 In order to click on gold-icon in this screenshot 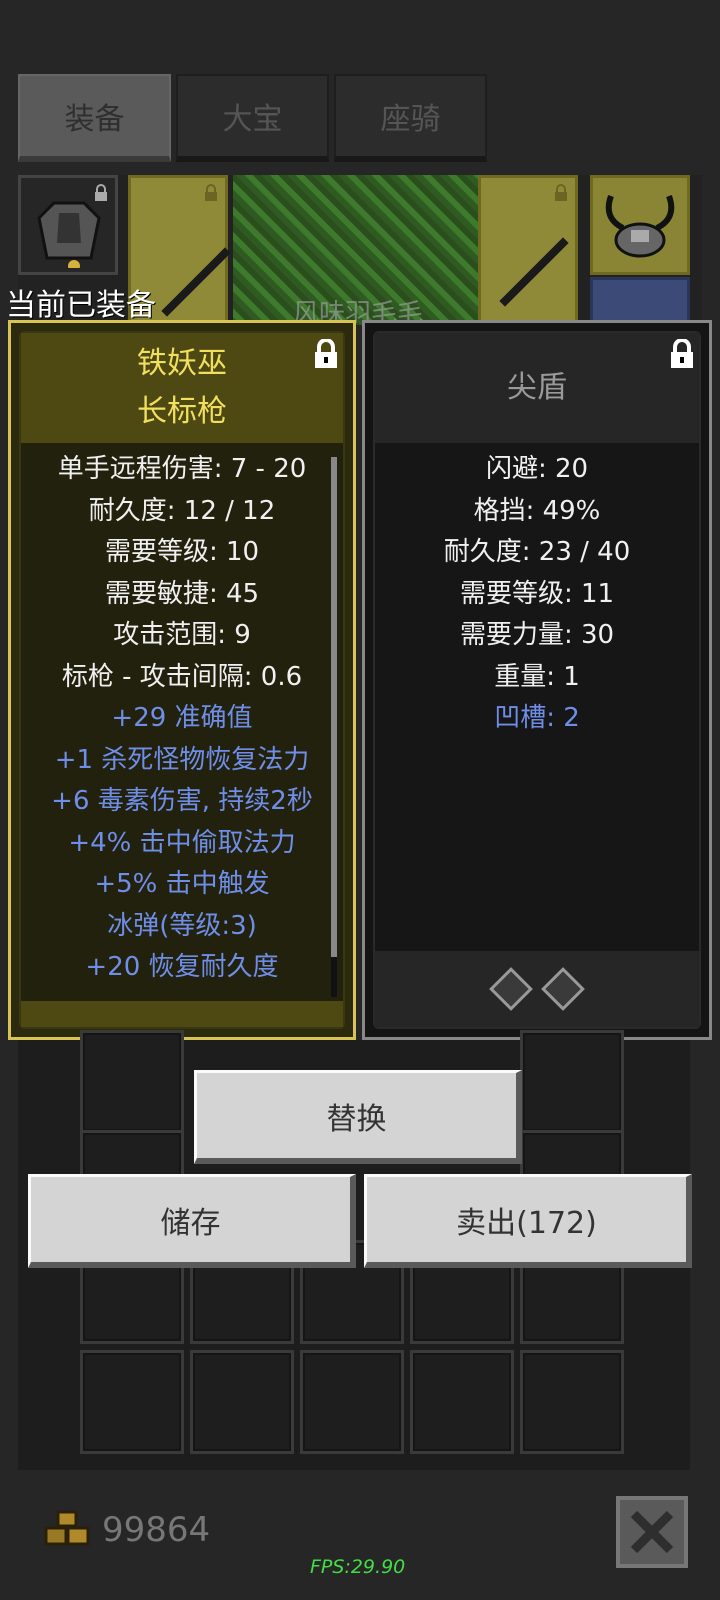, I will do `click(67, 1528)`.